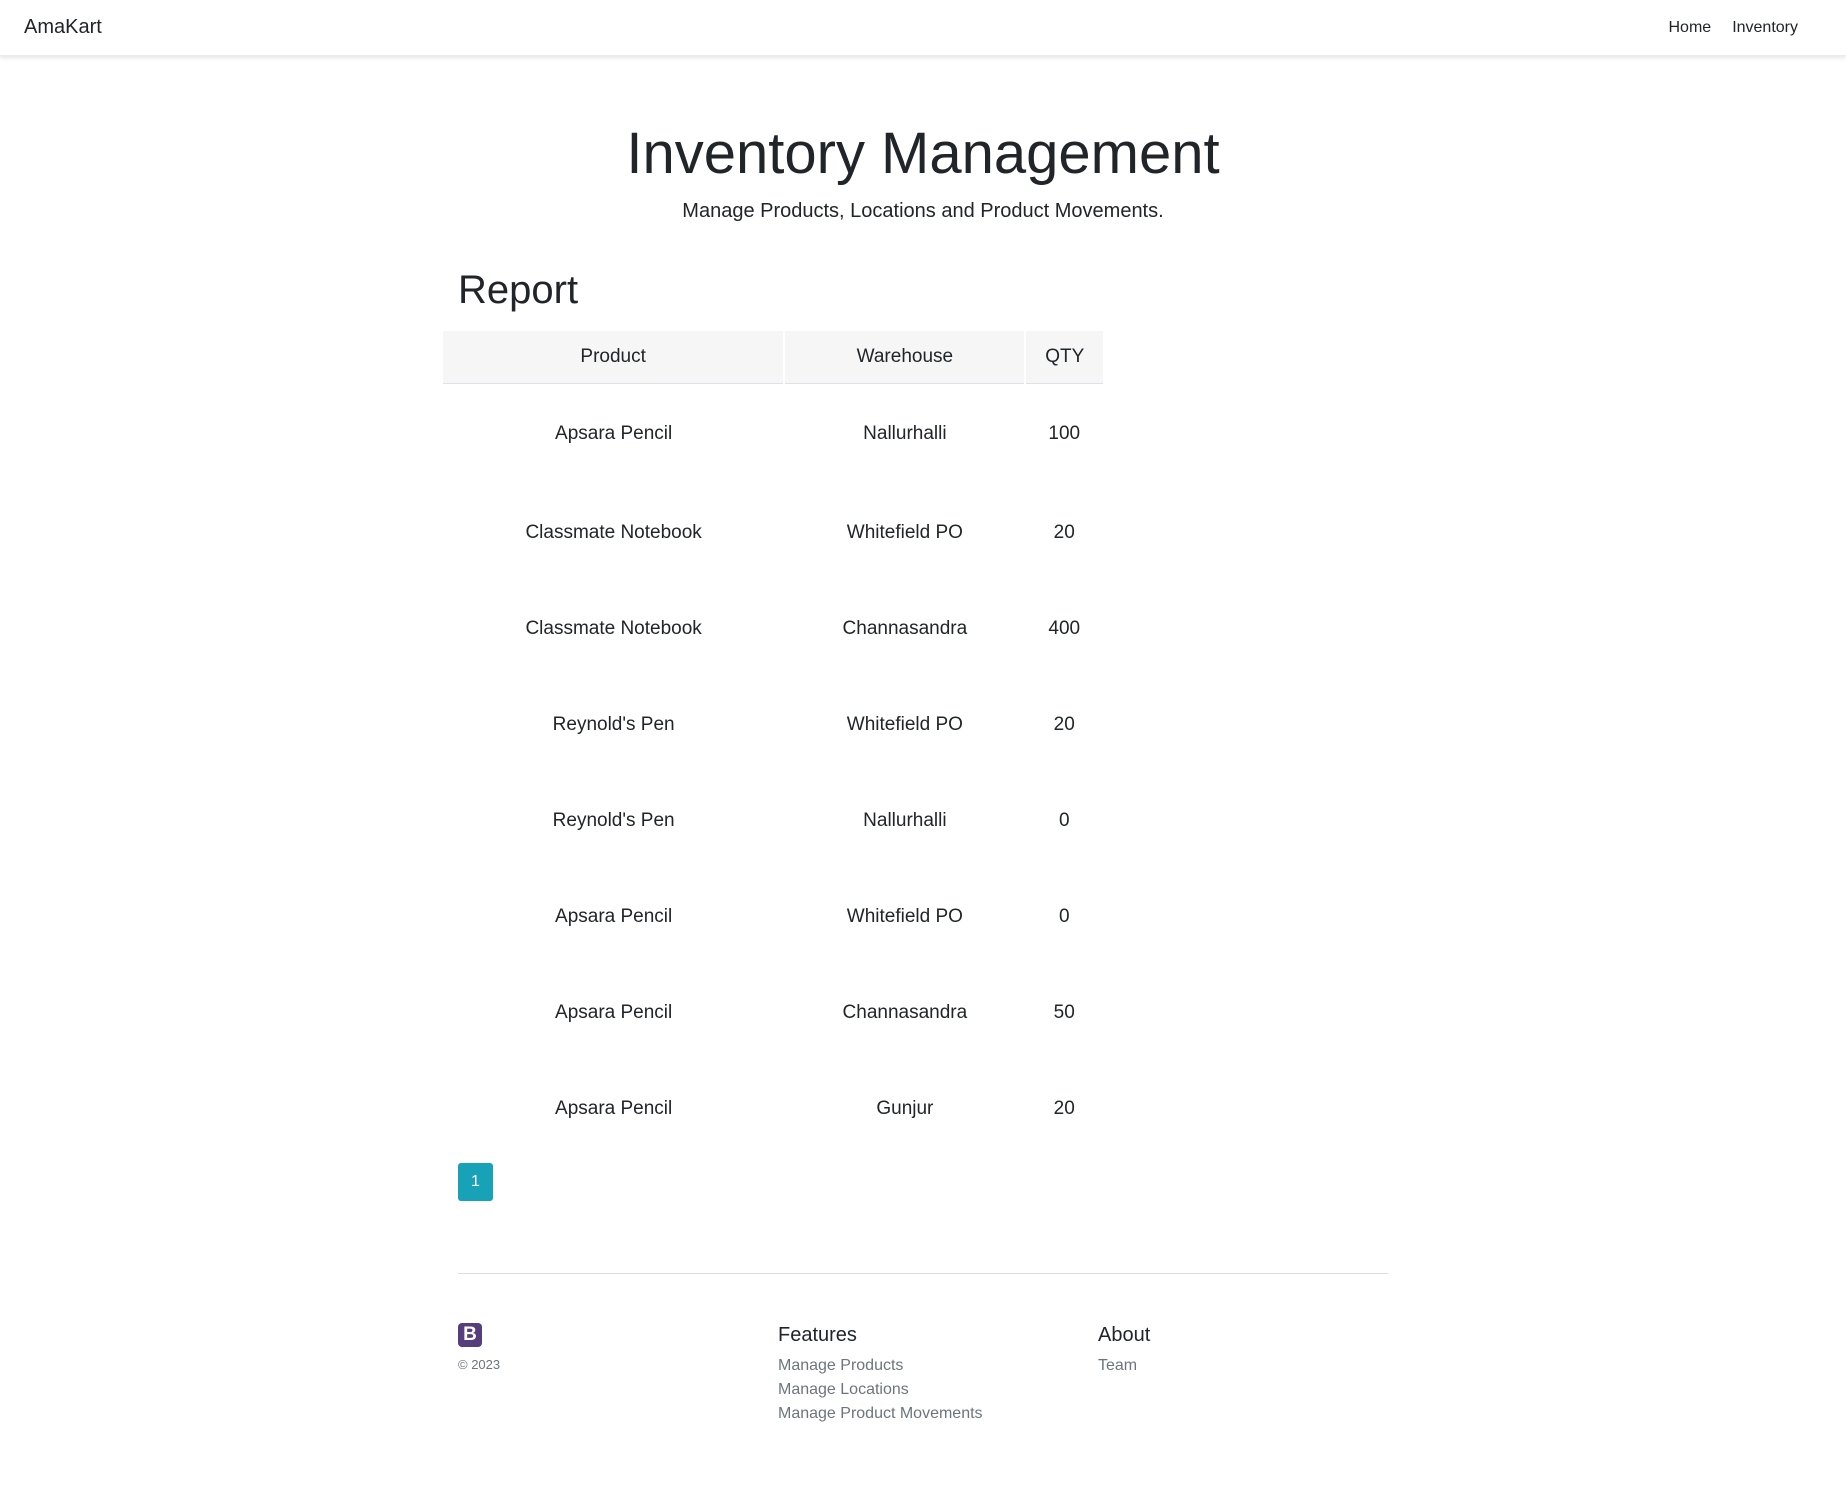 The height and width of the screenshot is (1491, 1846). I want to click on nav-link-inventory: Inventory, so click(1765, 28).